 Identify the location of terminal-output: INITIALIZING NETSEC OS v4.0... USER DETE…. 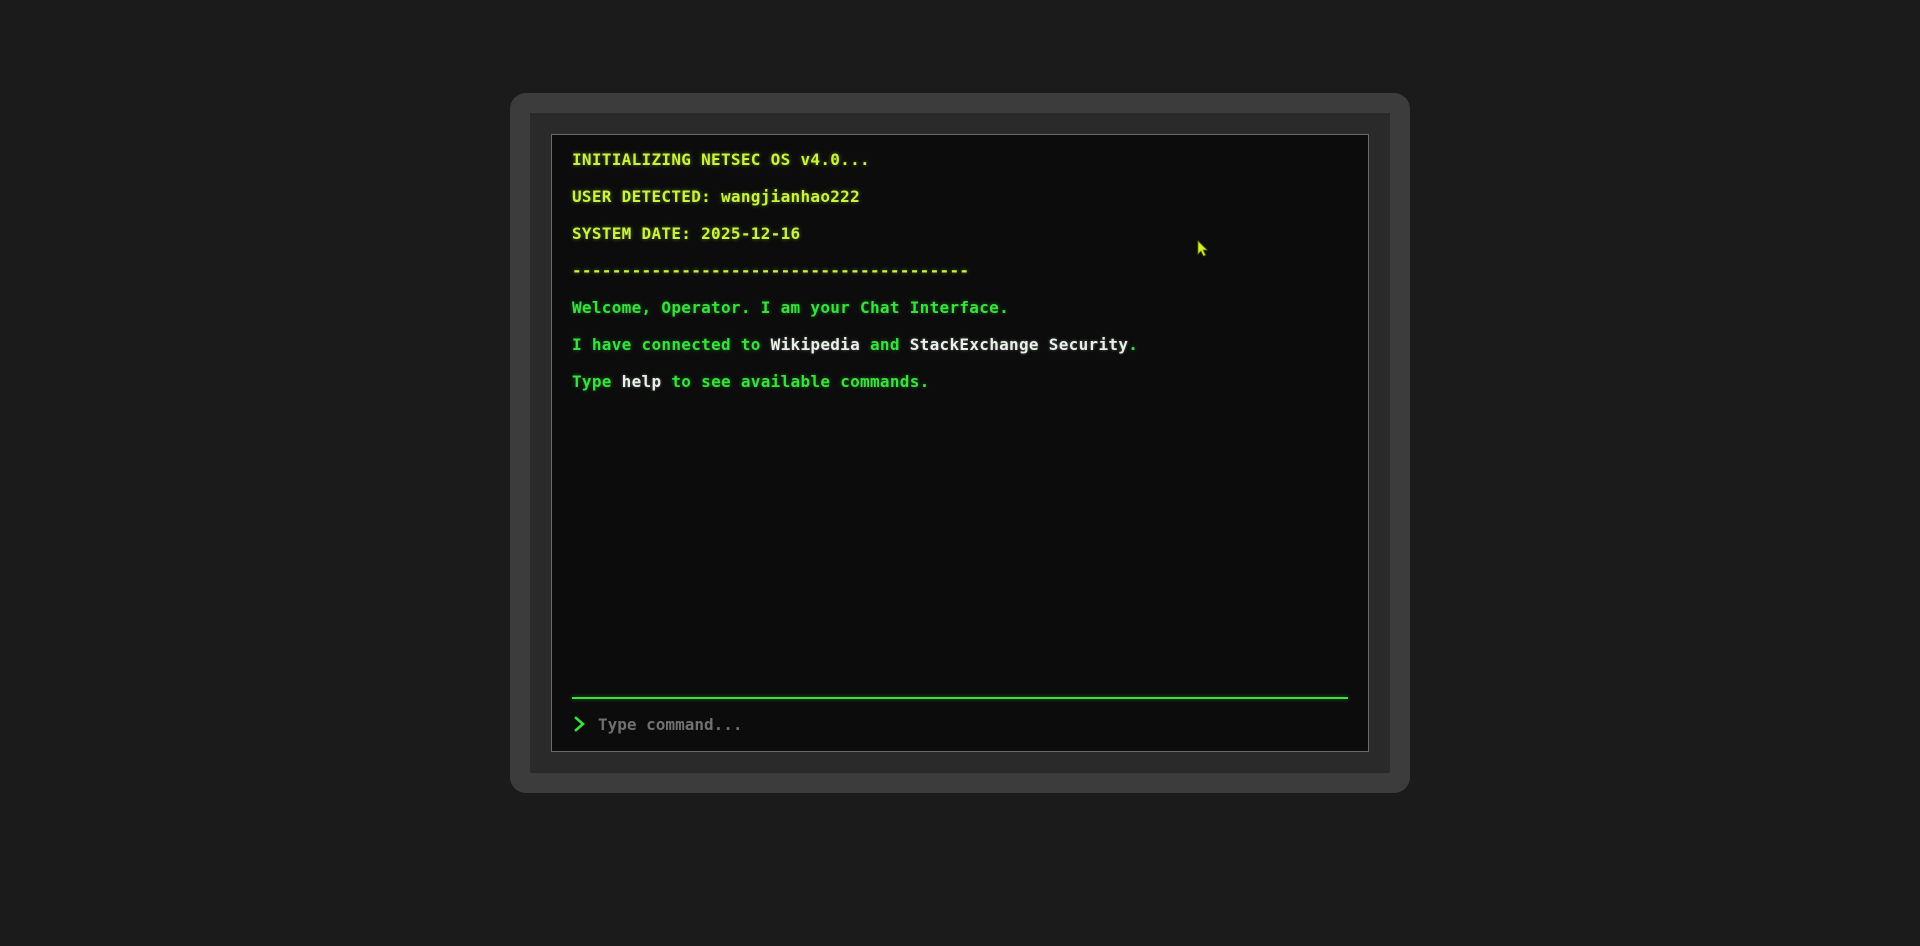
(960, 278).